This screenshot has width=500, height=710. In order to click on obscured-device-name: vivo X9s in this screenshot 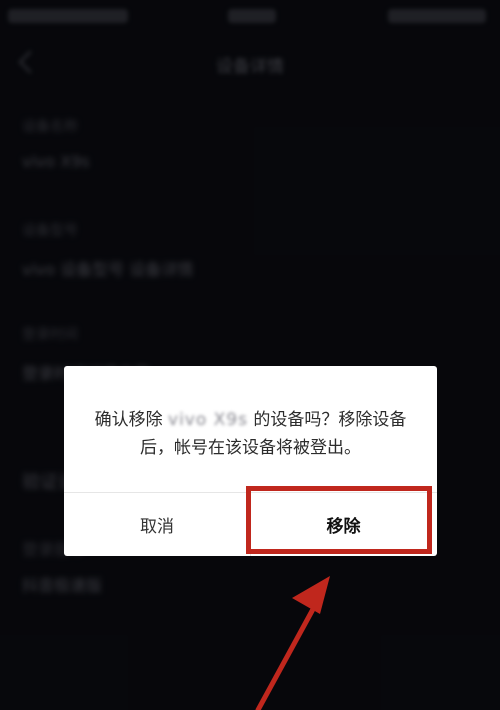, I will do `click(208, 420)`.